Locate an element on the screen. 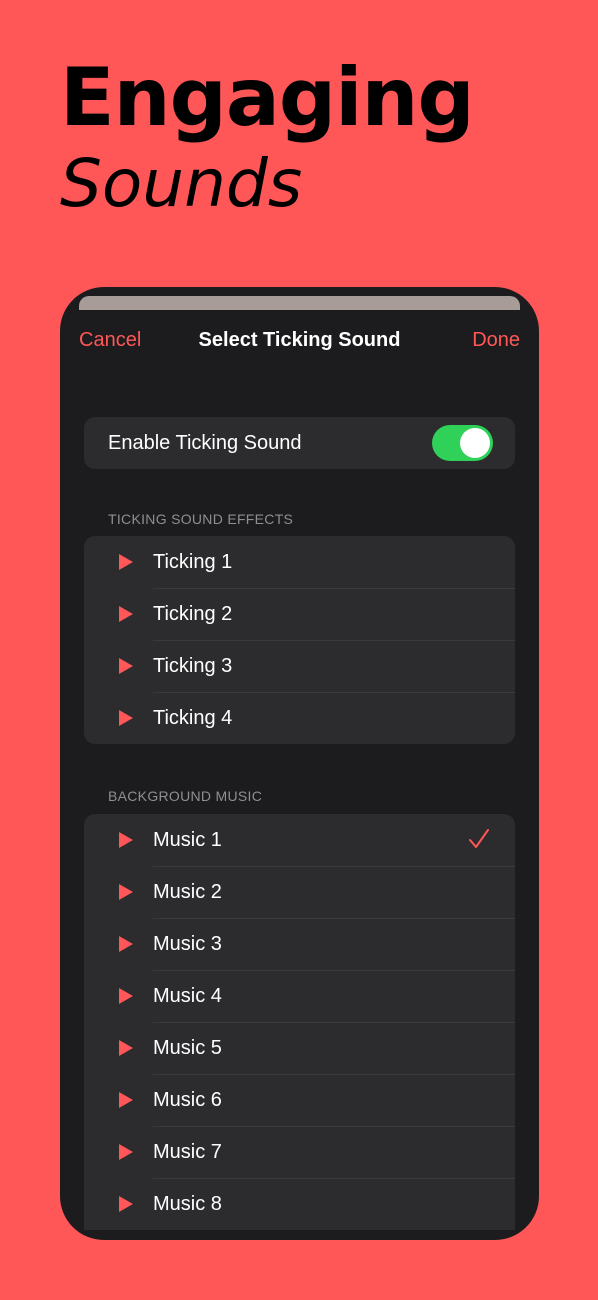 The width and height of the screenshot is (598, 1300). music-row-6: Music 6 is located at coordinates (299, 1100).